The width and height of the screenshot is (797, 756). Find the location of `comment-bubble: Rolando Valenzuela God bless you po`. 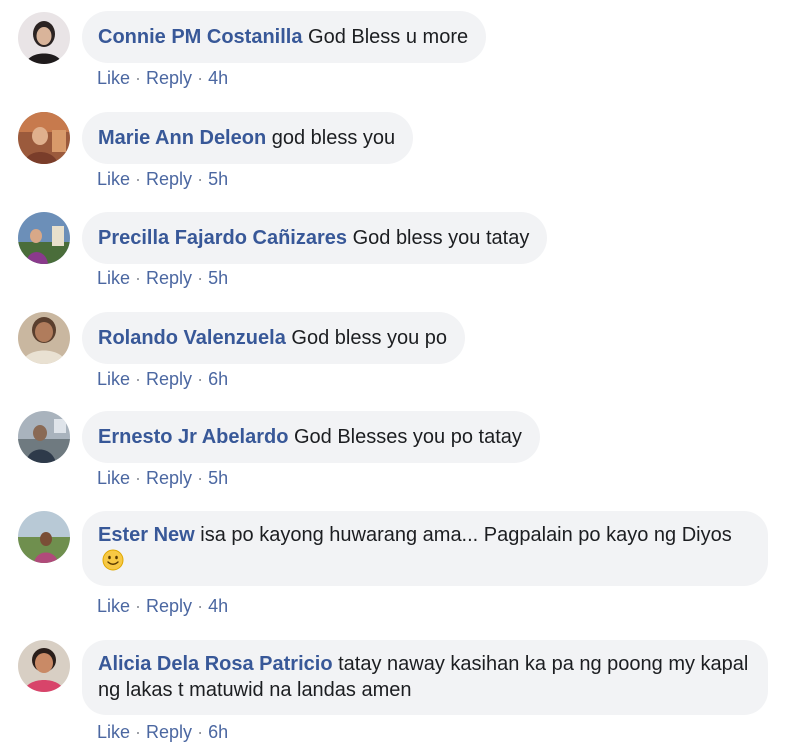

comment-bubble: Rolando Valenzuela God bless you po is located at coordinates (274, 338).